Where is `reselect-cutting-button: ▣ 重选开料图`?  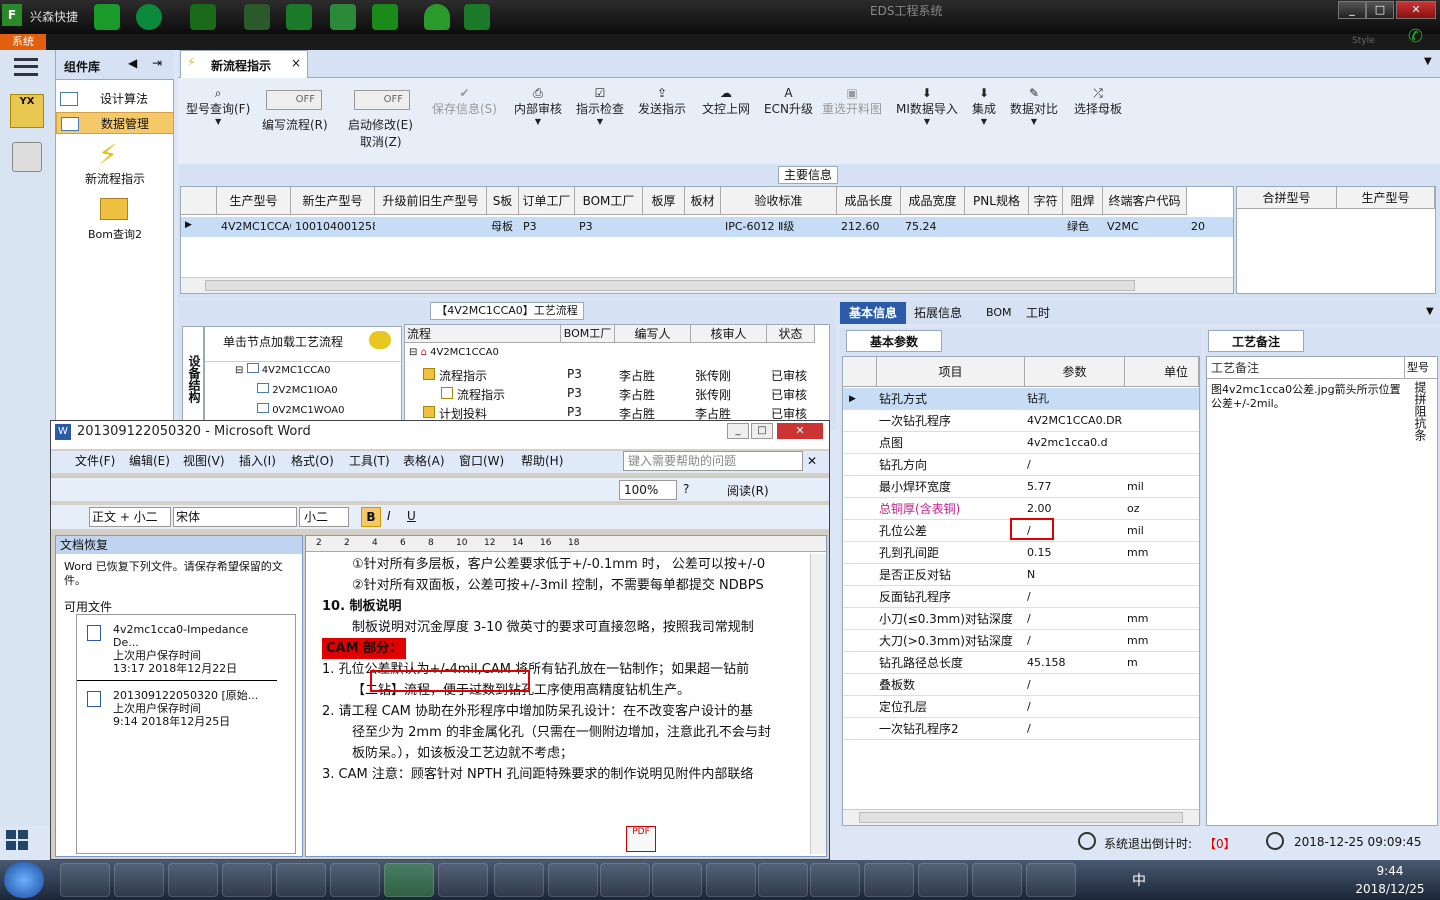 reselect-cutting-button: ▣ 重选开料图 is located at coordinates (852, 101).